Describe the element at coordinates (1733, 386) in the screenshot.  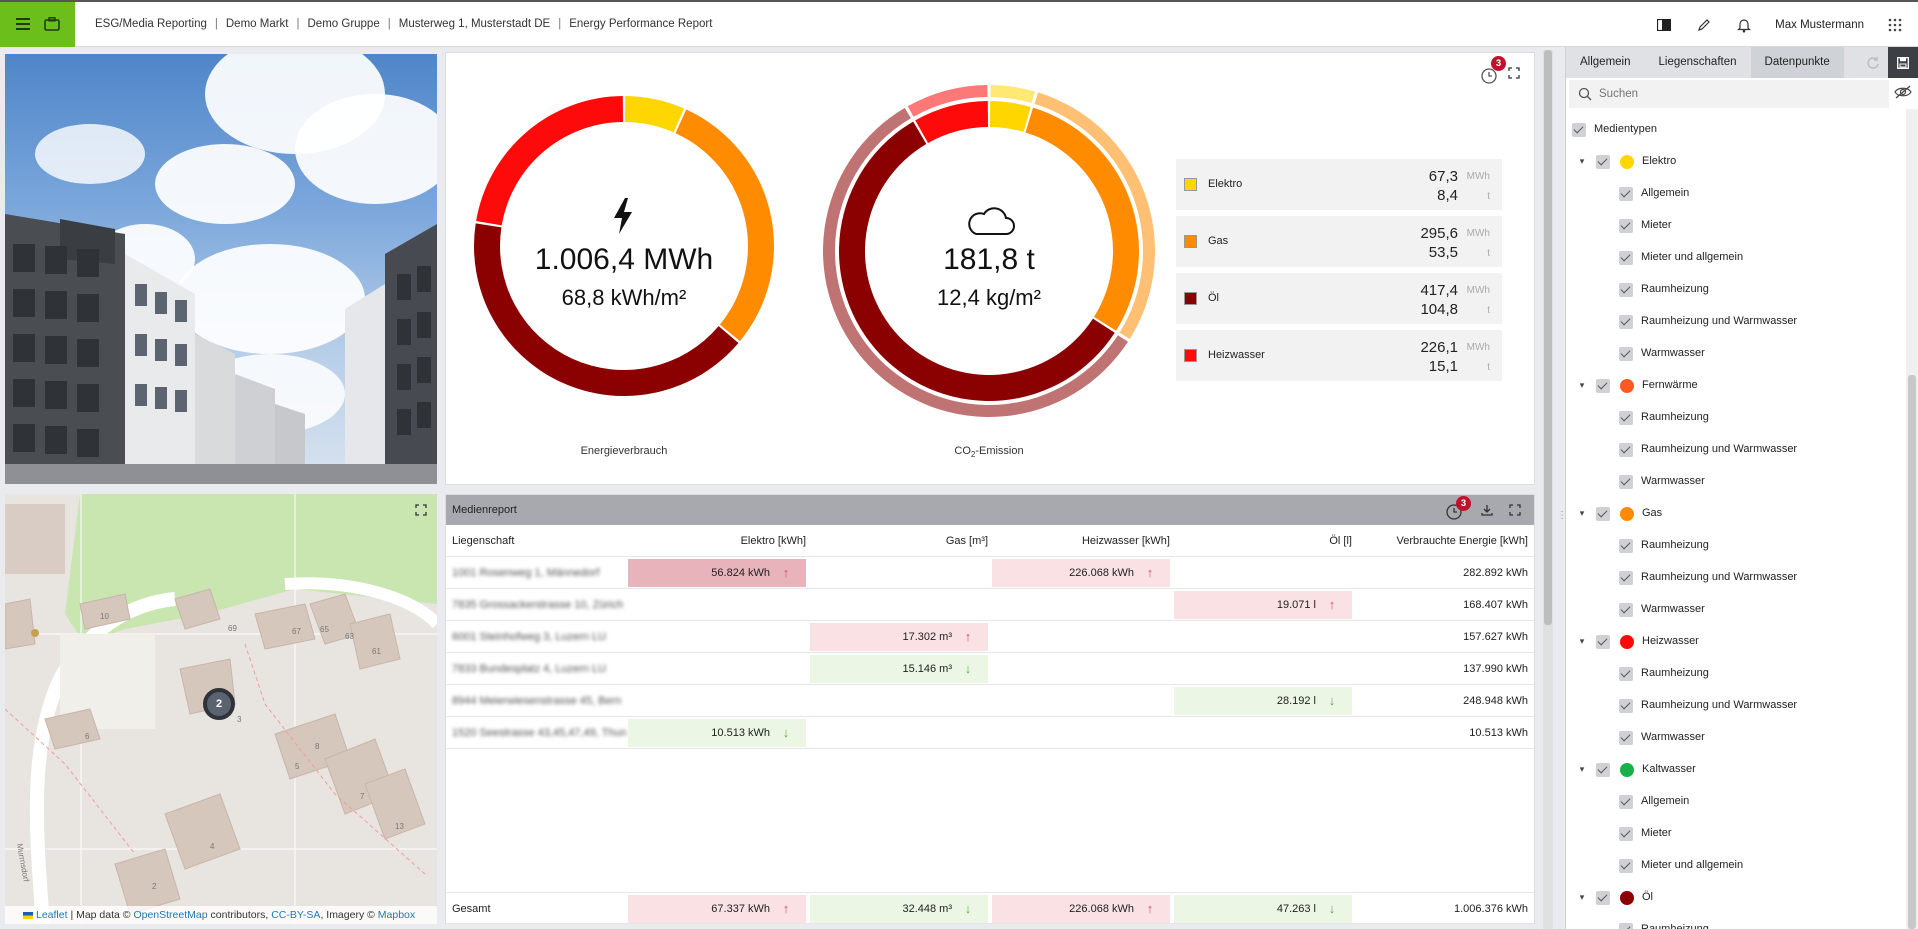
I see `tree-group: ▾ Fernwärme` at that location.